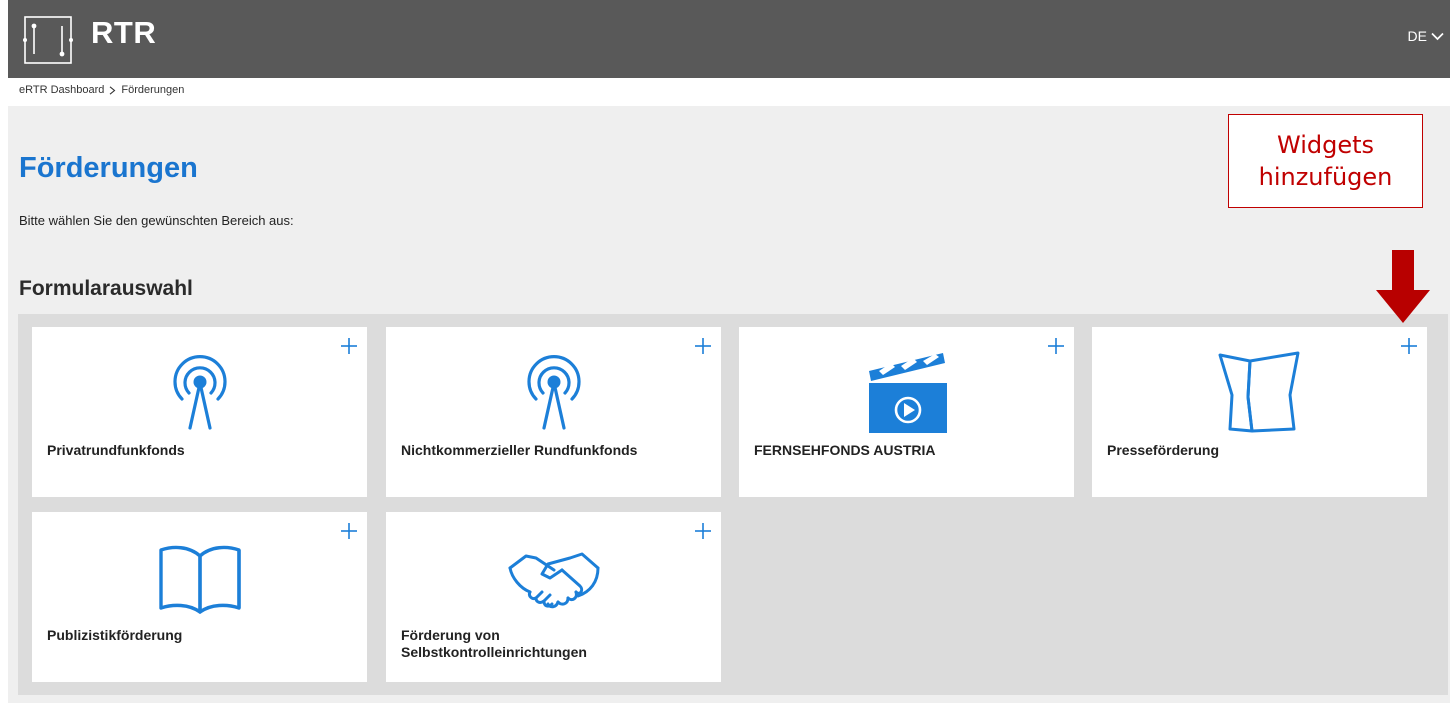 The height and width of the screenshot is (703, 1450). Describe the element at coordinates (106, 288) in the screenshot. I see `section-title: Formularauswahl` at that location.